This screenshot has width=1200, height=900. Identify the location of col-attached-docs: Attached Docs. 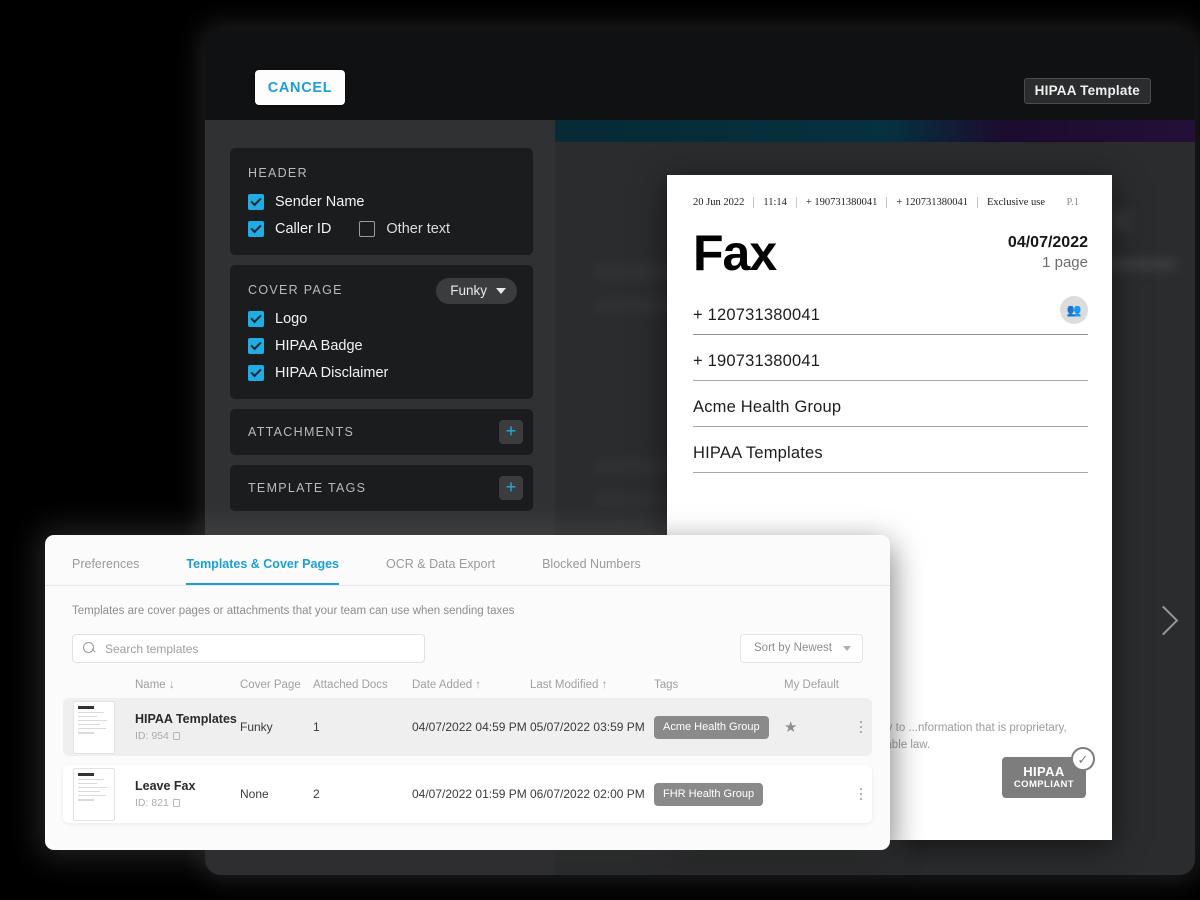
(362, 685).